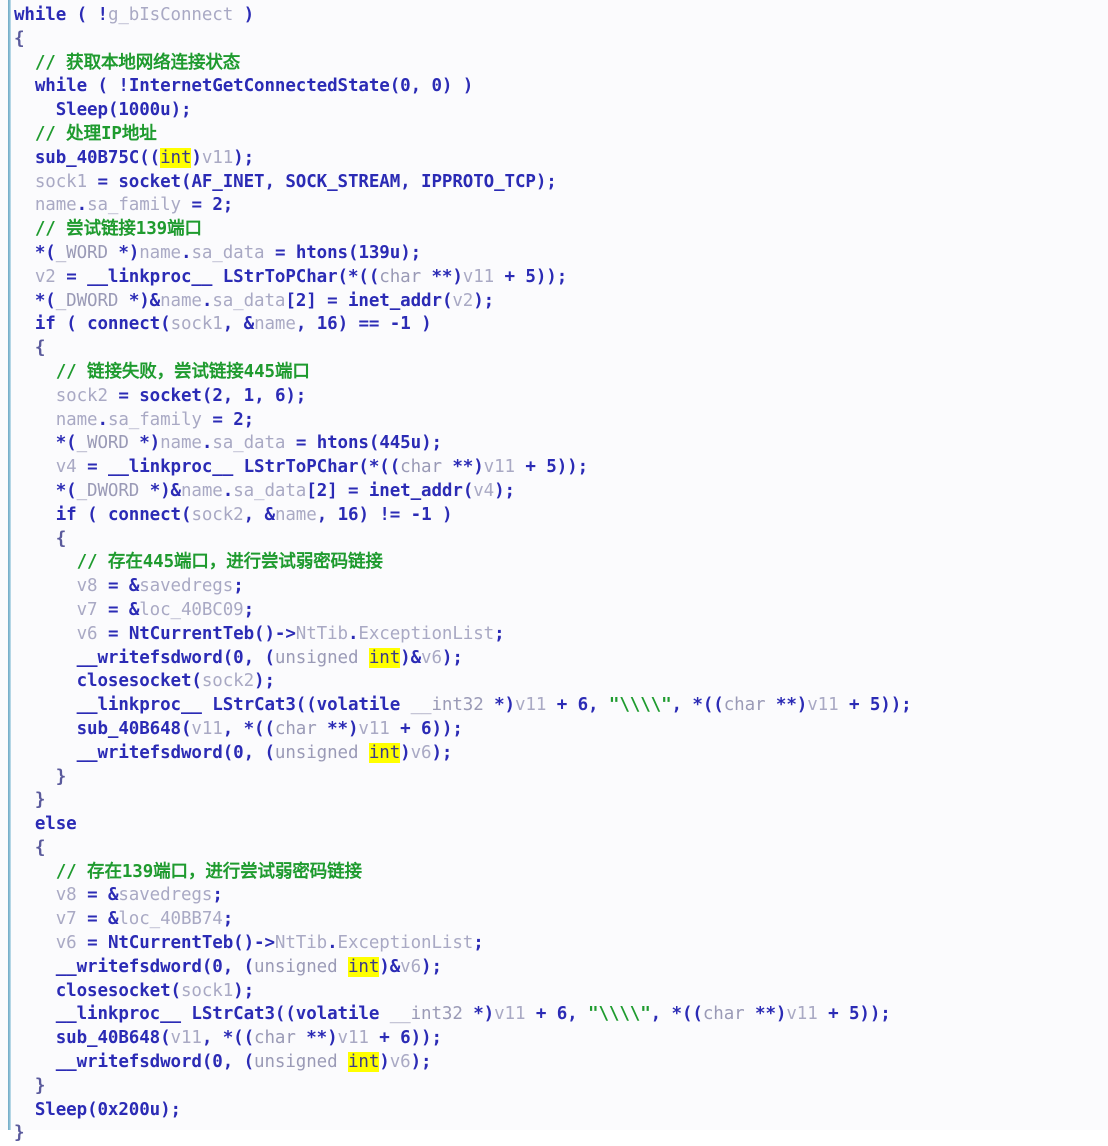 The height and width of the screenshot is (1146, 1108). What do you see at coordinates (559, 397) in the screenshot?
I see `code-line: sock2 = socket(2, 1, 6);` at bounding box center [559, 397].